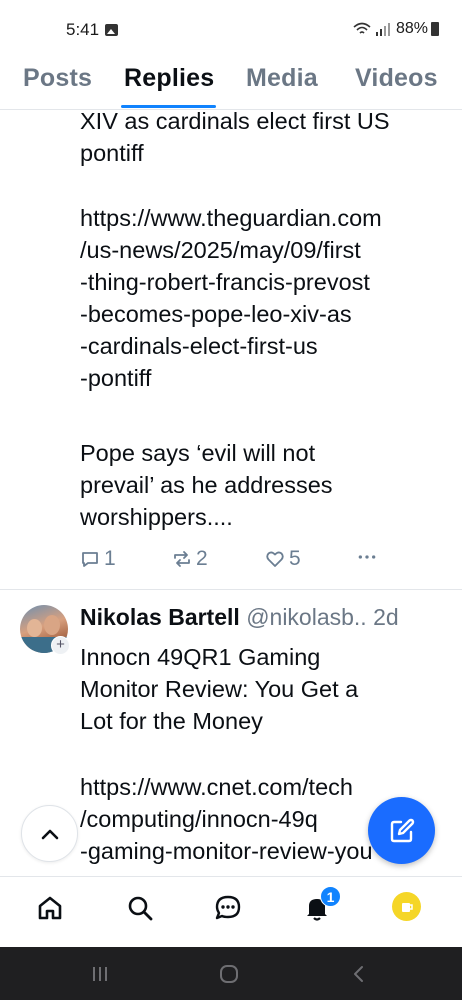 This screenshot has height=1000, width=462. What do you see at coordinates (282, 78) in the screenshot?
I see `tab-media: Media` at bounding box center [282, 78].